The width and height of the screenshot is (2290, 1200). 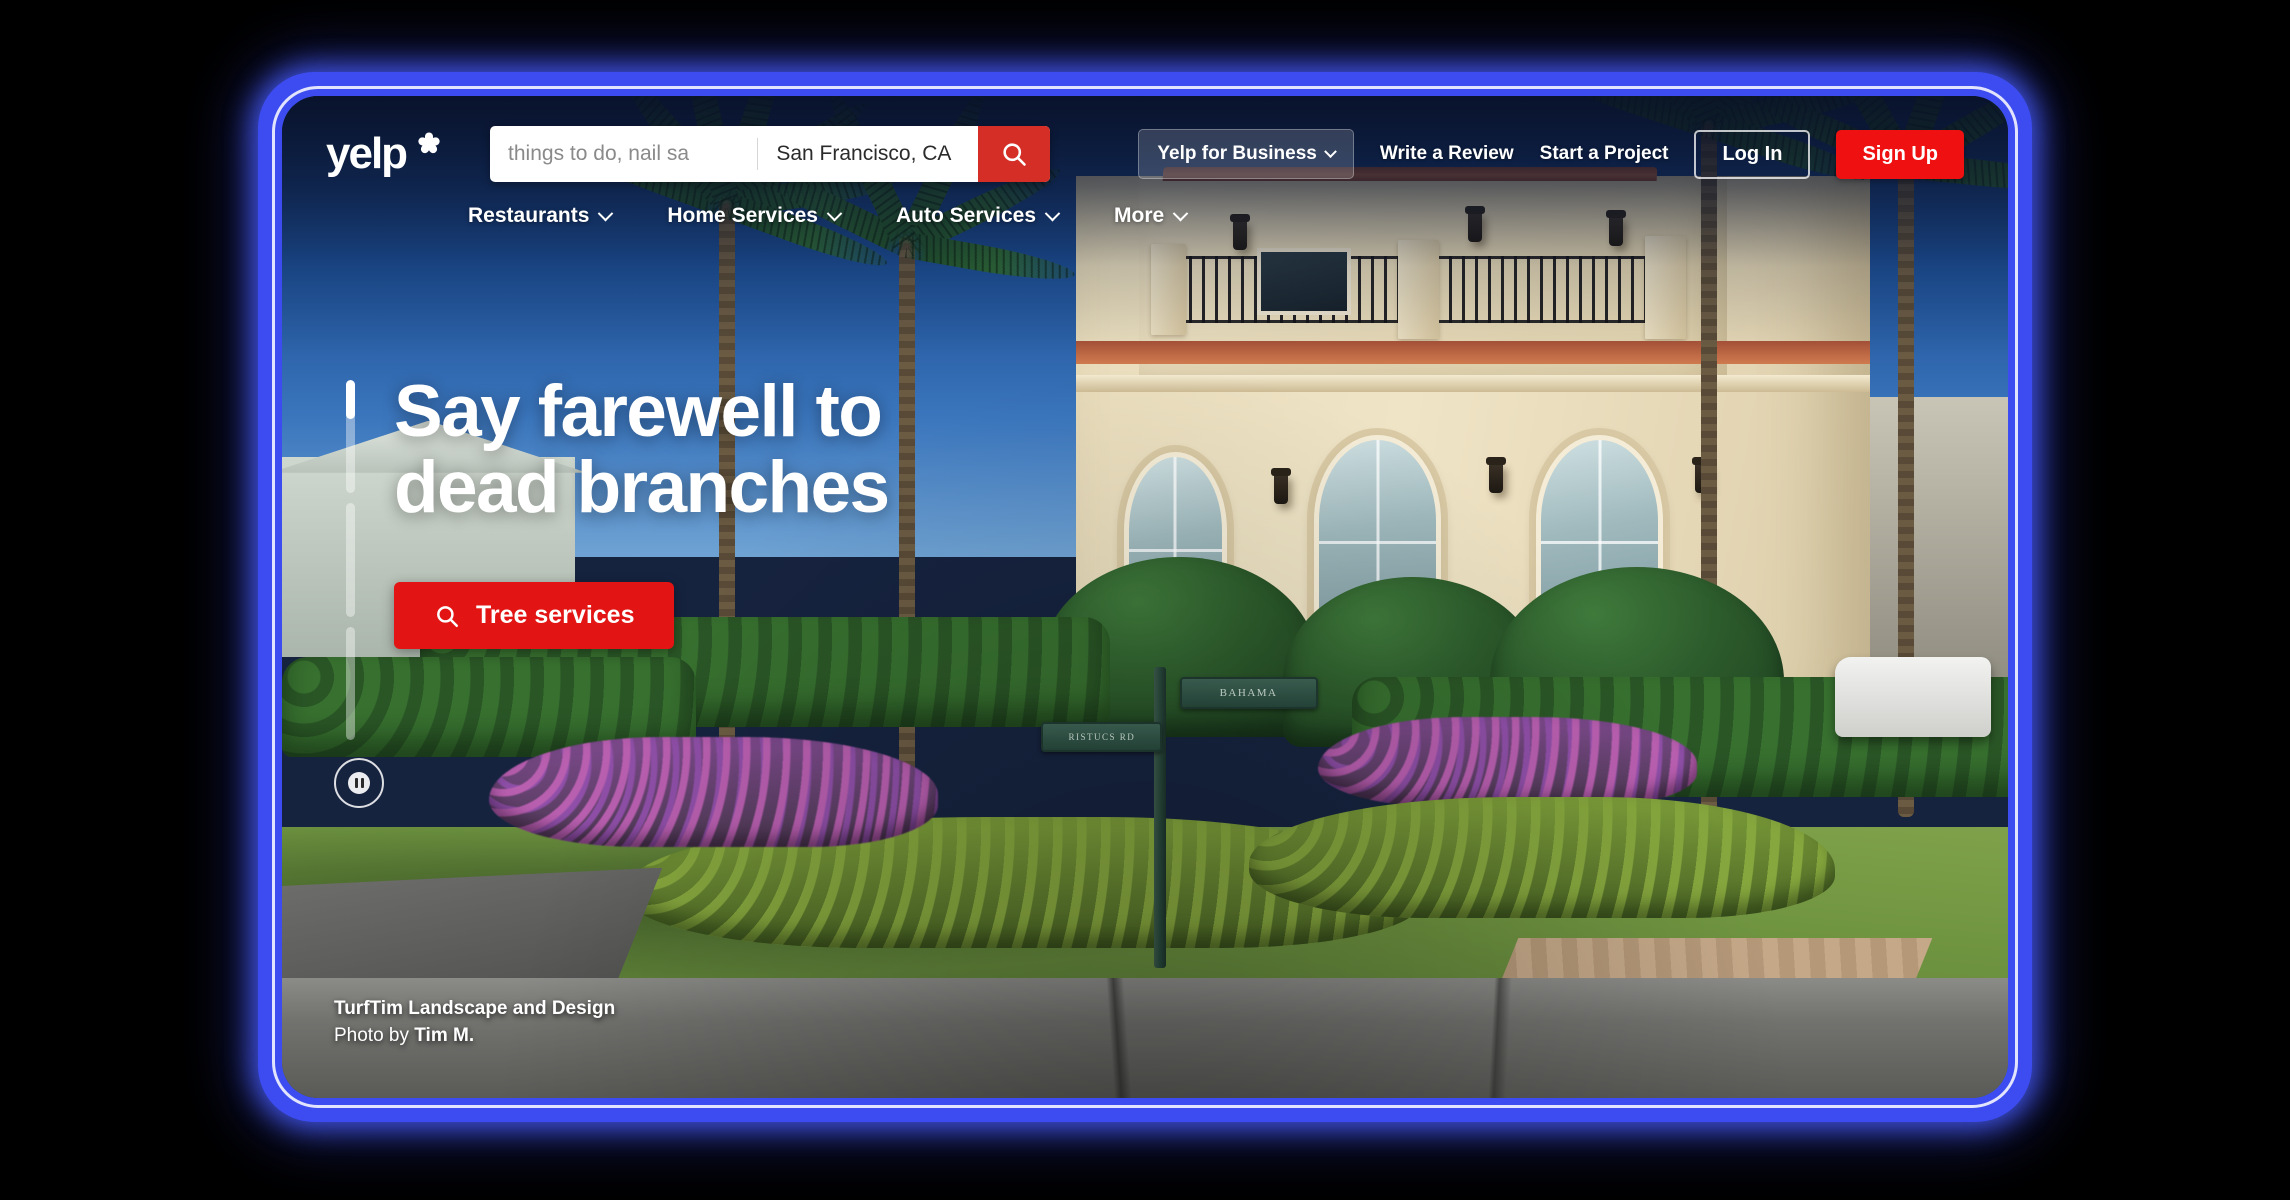 I want to click on search-description-input, so click(x=624, y=154).